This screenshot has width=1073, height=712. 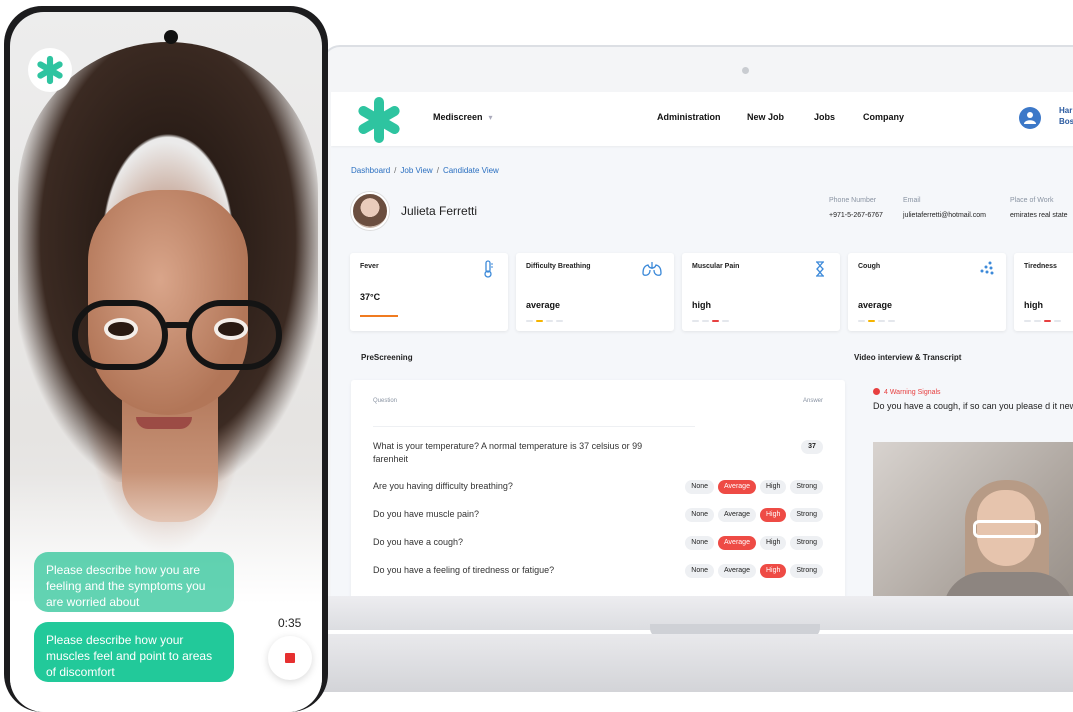 I want to click on interview-video, so click(x=973, y=522).